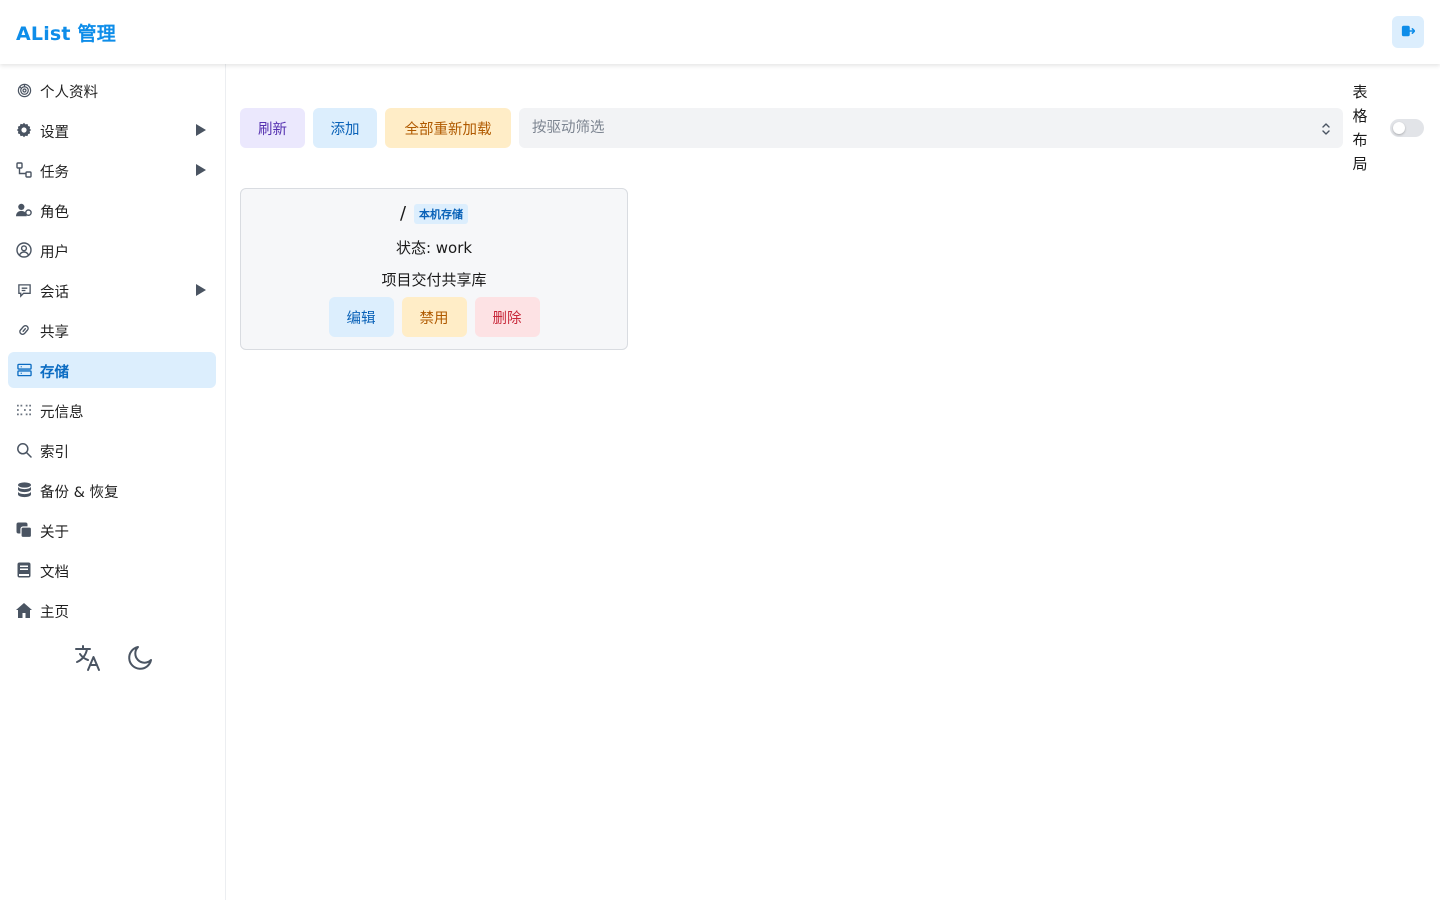 The image size is (1440, 900). I want to click on delete-button: 删除, so click(507, 317).